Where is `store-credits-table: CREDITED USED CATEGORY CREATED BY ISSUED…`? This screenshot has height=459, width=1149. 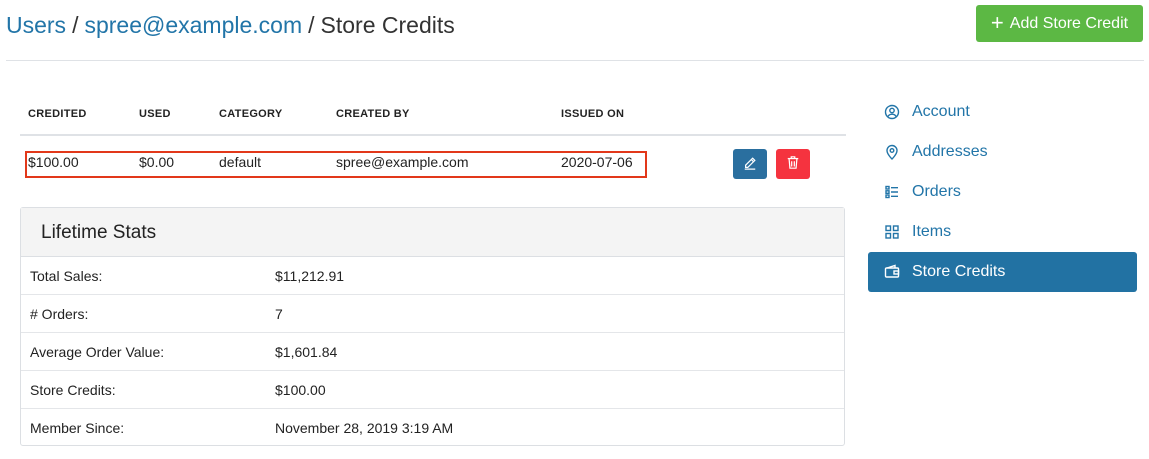
store-credits-table: CREDITED USED CATEGORY CREATED BY ISSUED… is located at coordinates (433, 145).